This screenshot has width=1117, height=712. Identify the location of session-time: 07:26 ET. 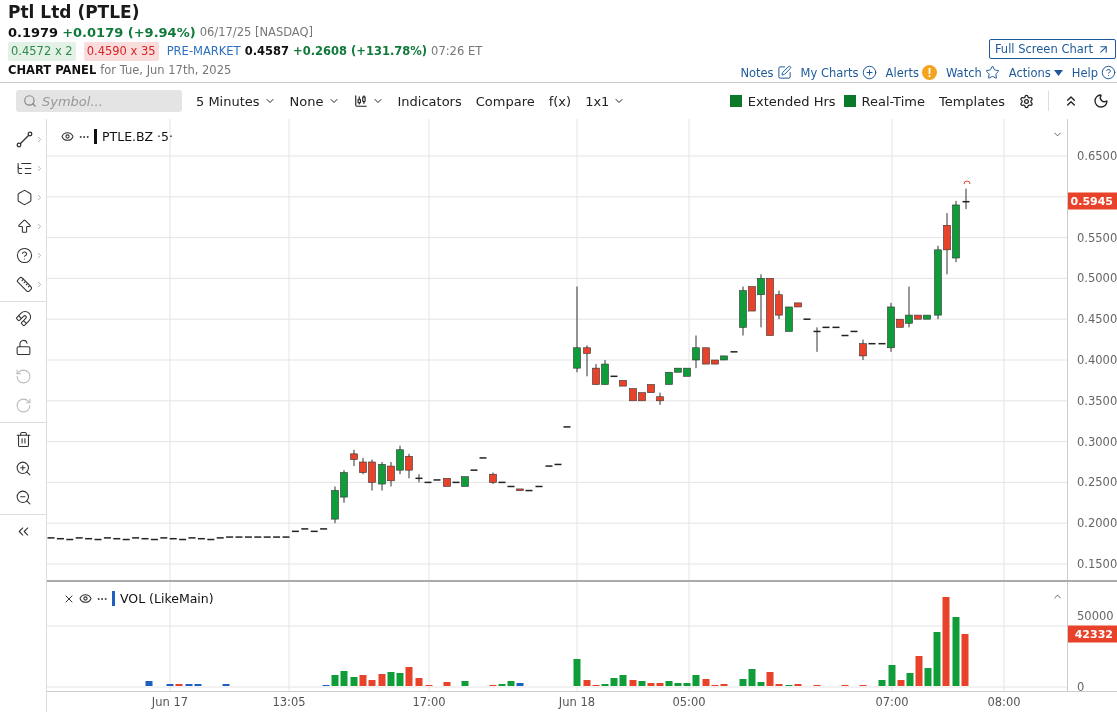
(457, 51).